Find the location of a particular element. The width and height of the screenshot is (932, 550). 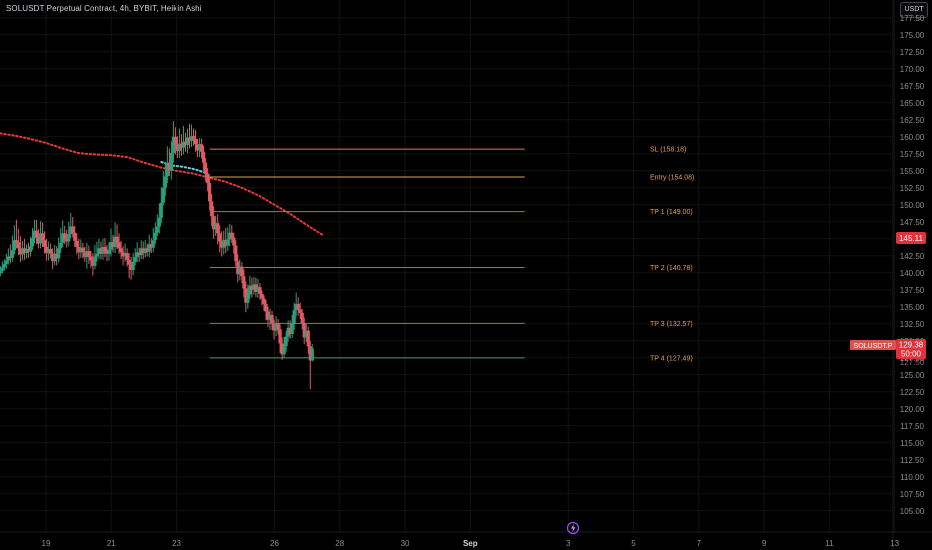

time-axis: 19 21 23 26 28 30 Sep 3 5 7 9 11 13 is located at coordinates (471, 543).